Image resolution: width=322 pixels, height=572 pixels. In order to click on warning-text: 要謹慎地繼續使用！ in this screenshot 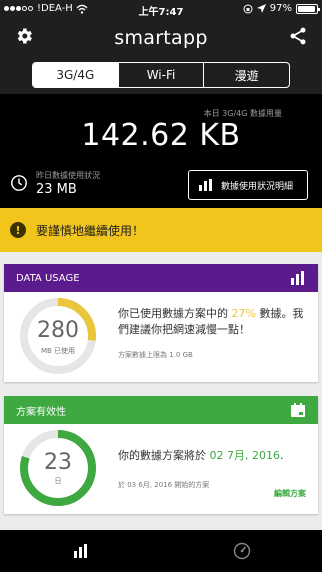, I will do `click(90, 230)`.